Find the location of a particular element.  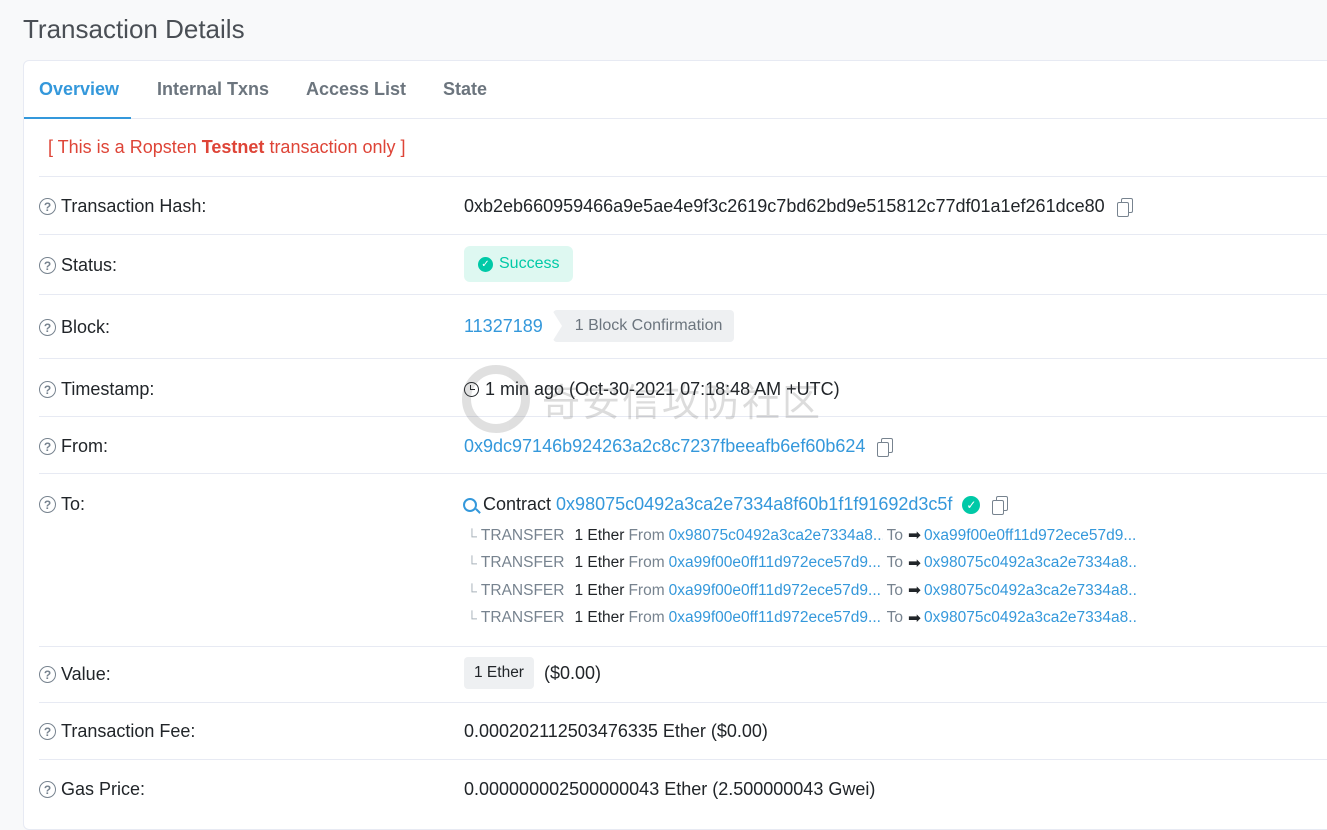

tab-bar: Overview Internal Txns Access List State is located at coordinates (675, 90).